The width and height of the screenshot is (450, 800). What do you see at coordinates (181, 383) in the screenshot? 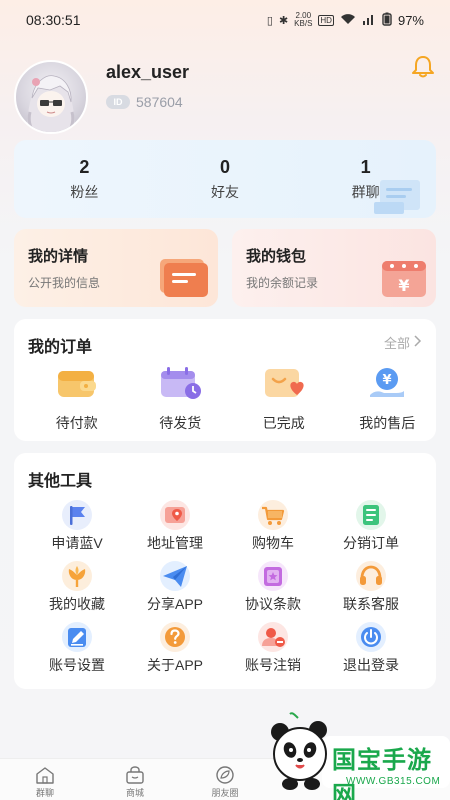
I see `calendar-clock-icon` at bounding box center [181, 383].